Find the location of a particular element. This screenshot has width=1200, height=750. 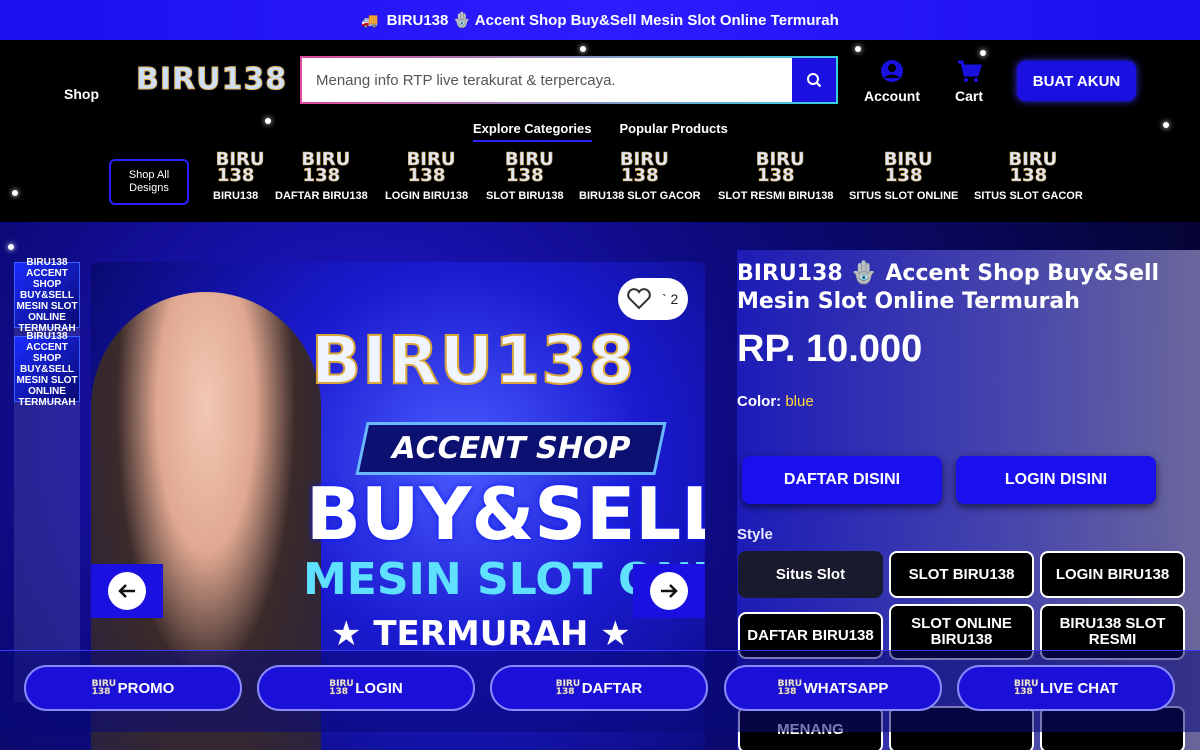

login-button: LOGIN DISINI is located at coordinates (1056, 480).